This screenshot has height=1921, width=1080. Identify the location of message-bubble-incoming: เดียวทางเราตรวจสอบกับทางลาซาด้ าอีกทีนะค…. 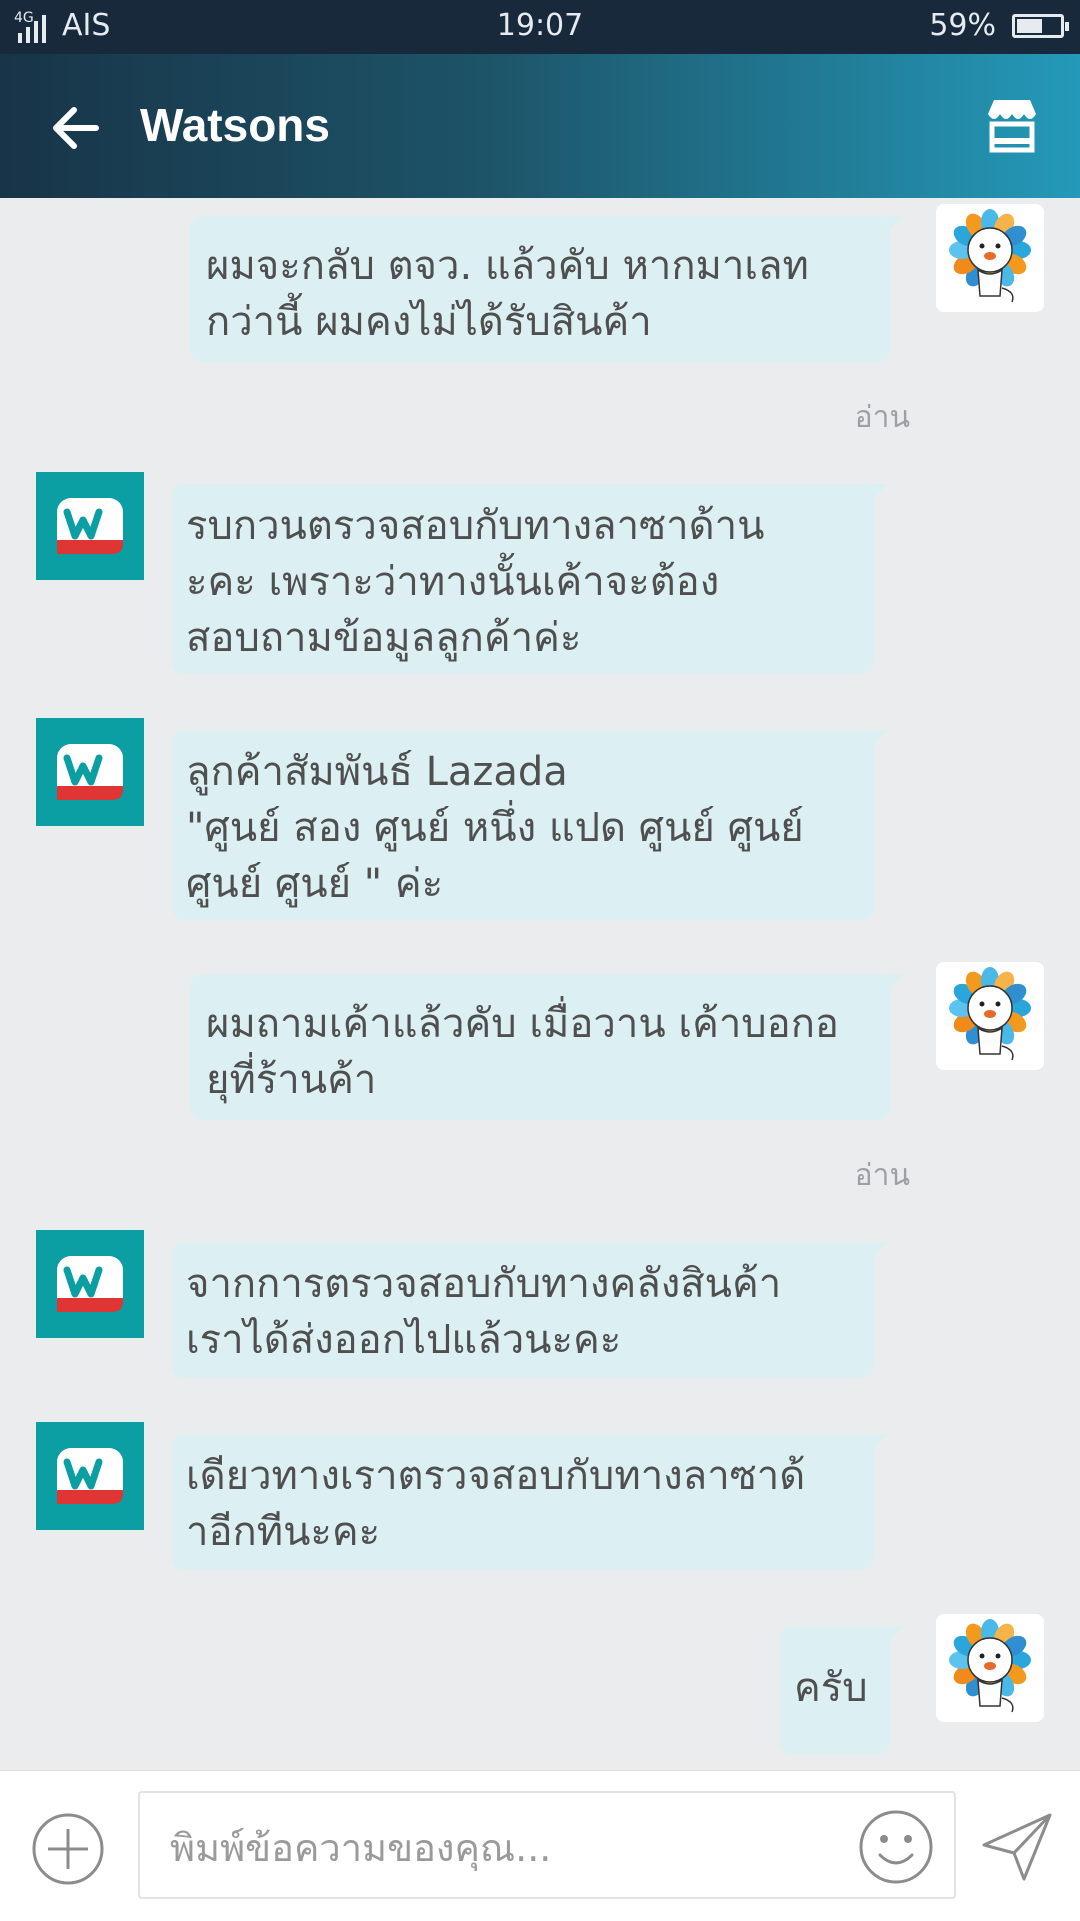
(530, 1502).